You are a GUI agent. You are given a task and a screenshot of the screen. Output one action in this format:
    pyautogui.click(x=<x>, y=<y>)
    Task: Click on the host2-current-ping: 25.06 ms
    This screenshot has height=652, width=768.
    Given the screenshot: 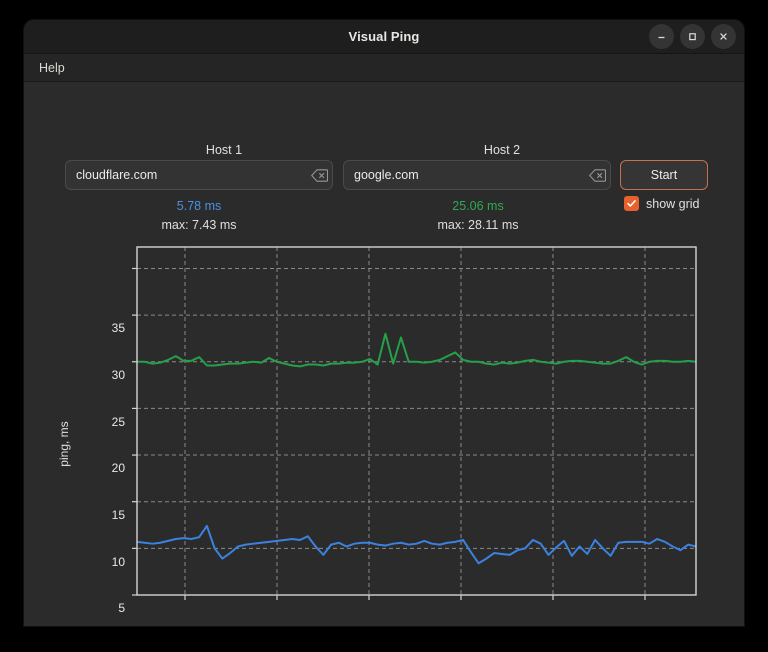 What is the action you would take?
    pyautogui.click(x=478, y=206)
    